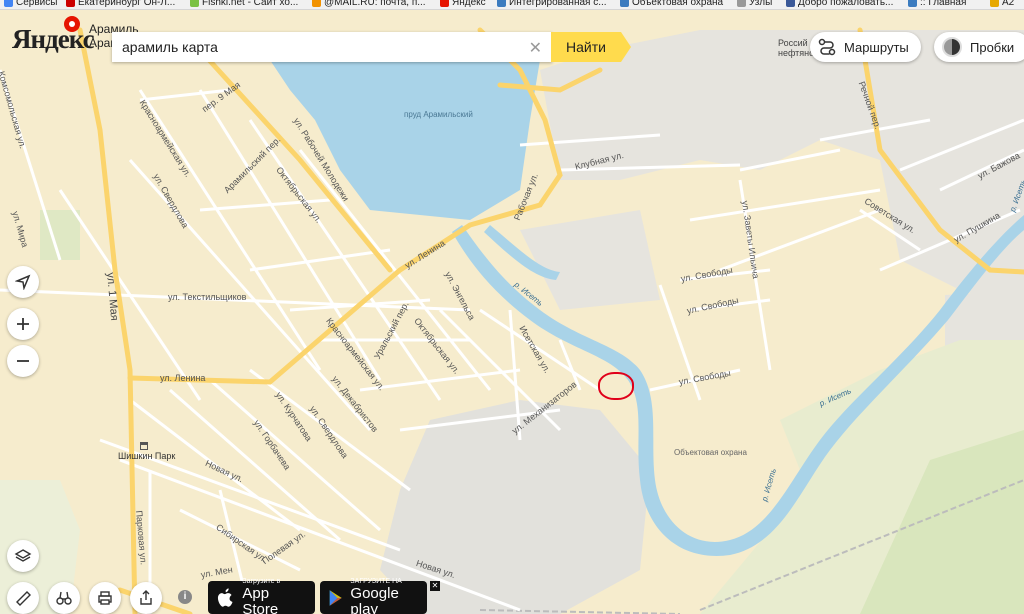  Describe the element at coordinates (535, 48) in the screenshot. I see `close-icon: ✕` at that location.